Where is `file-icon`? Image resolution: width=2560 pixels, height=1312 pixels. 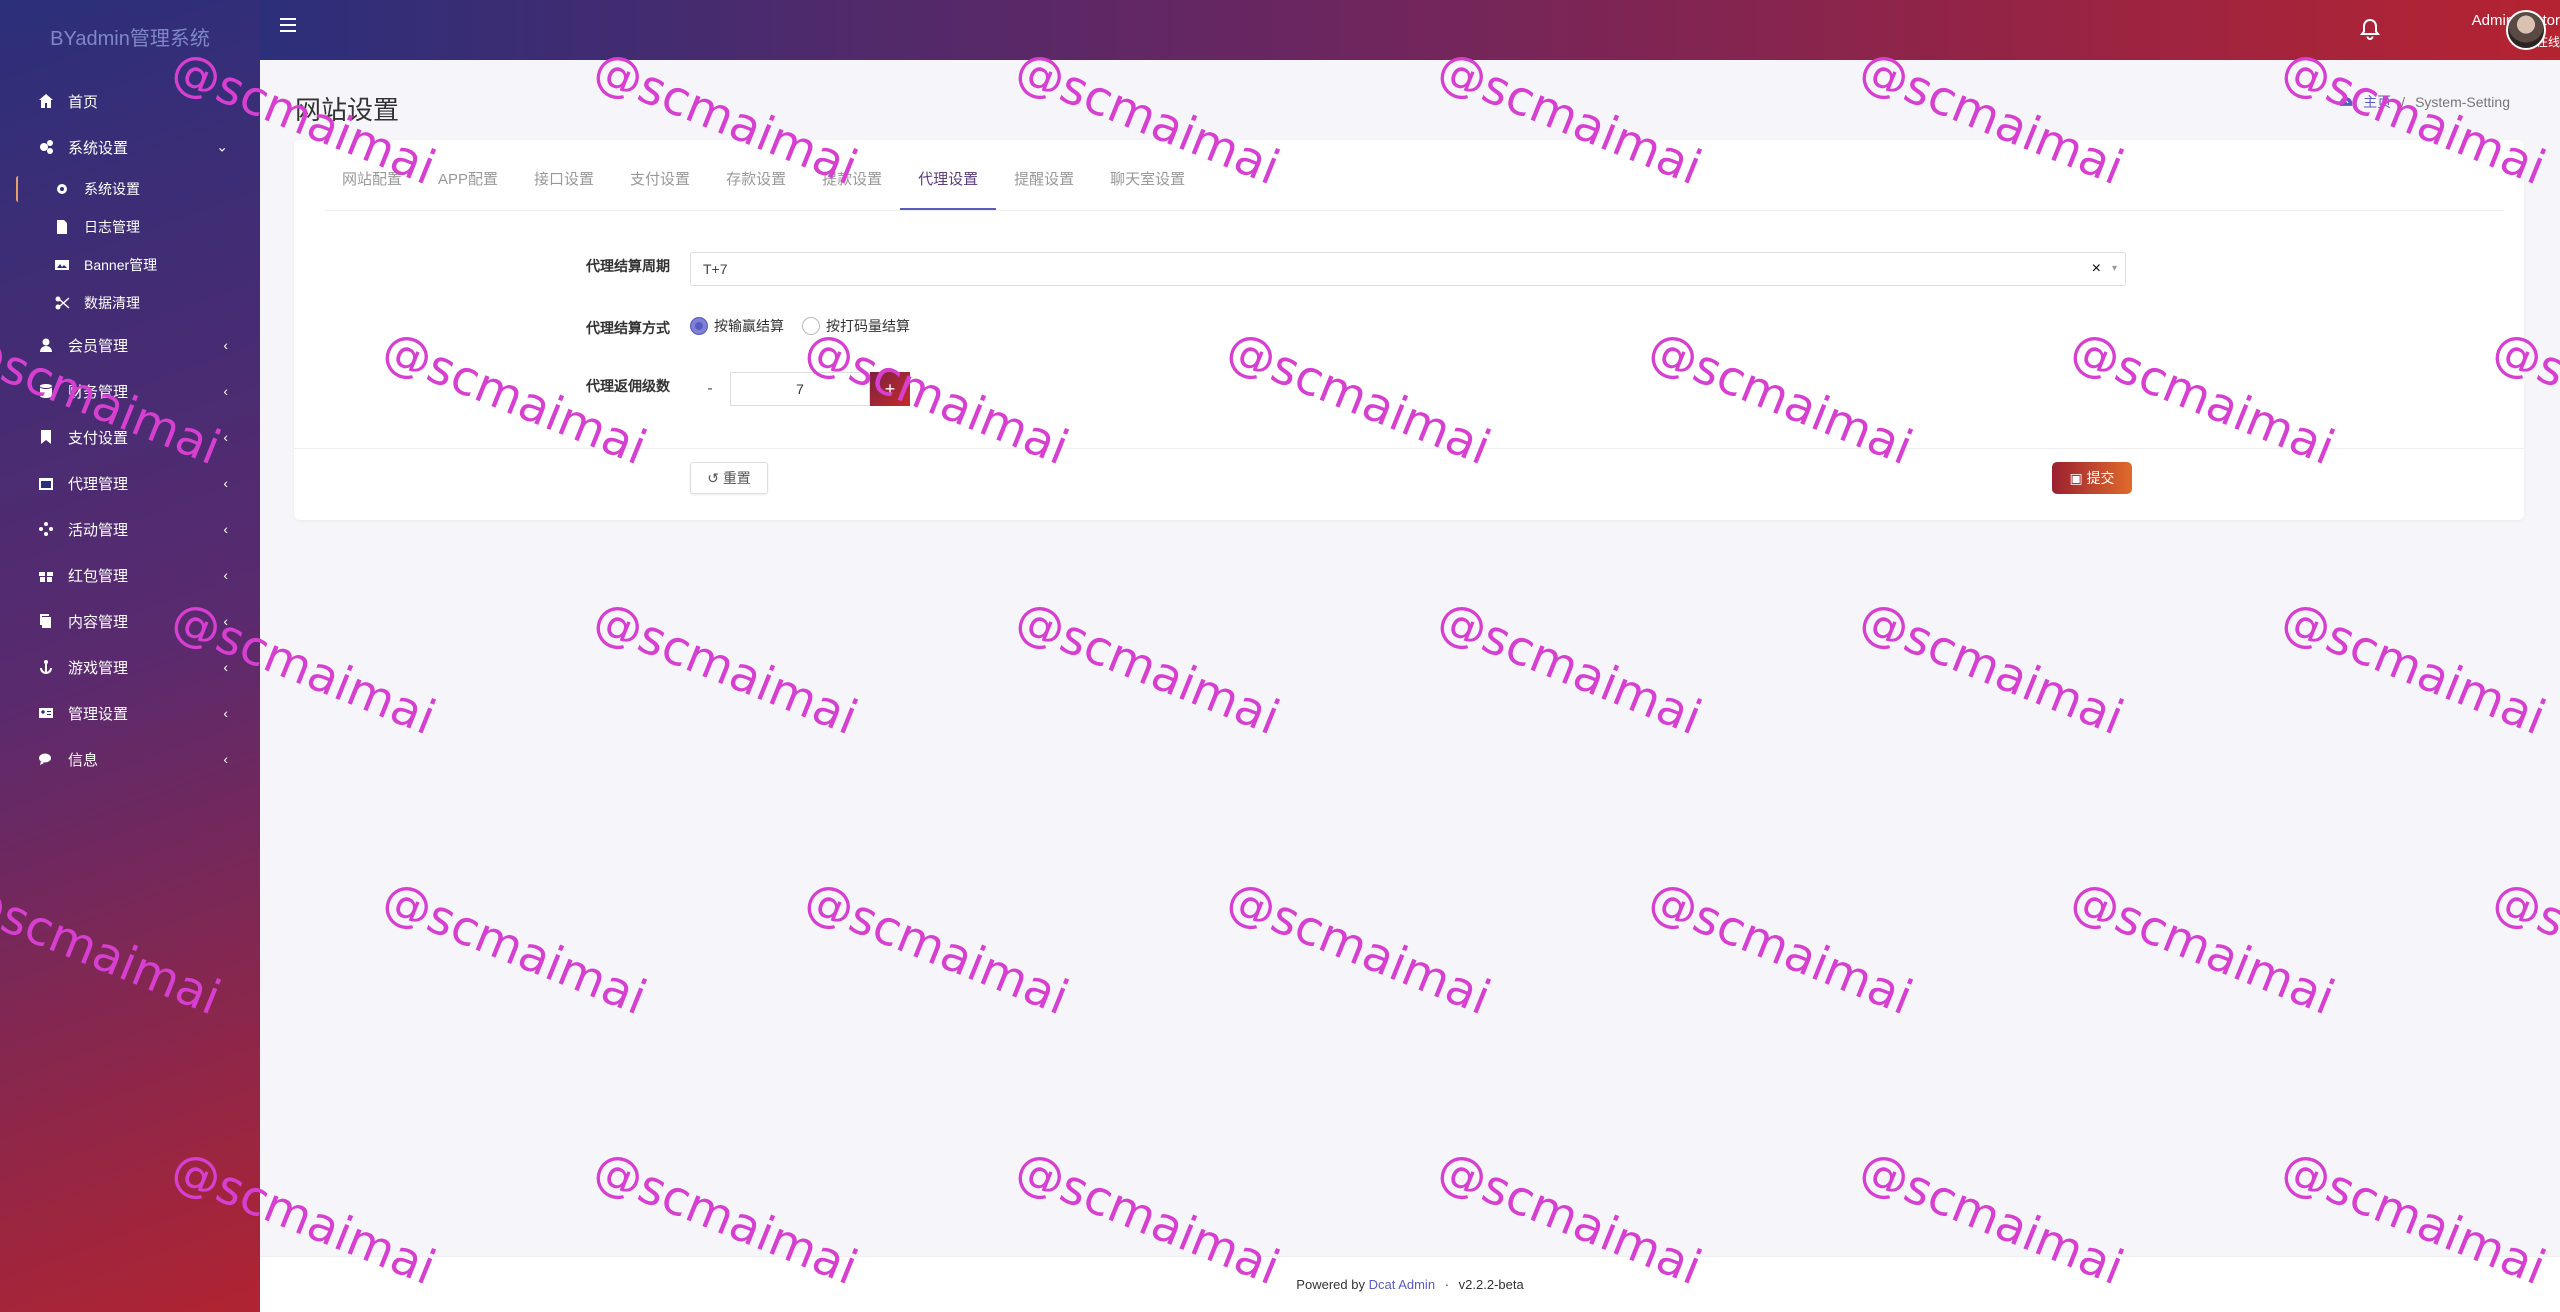
file-icon is located at coordinates (62, 227).